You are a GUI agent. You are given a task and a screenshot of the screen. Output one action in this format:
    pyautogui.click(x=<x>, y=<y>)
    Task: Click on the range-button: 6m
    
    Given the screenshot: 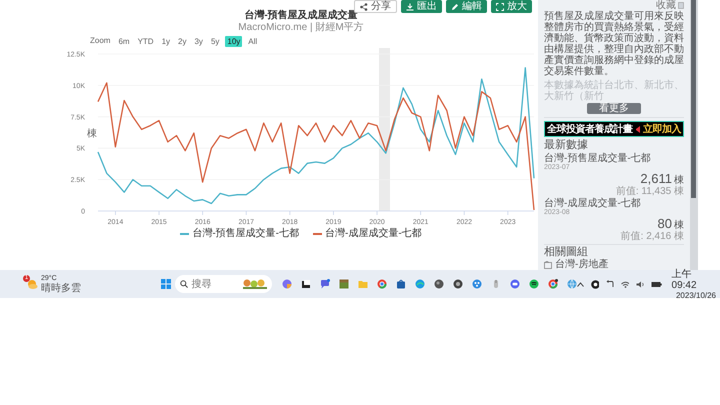 What is the action you would take?
    pyautogui.click(x=124, y=41)
    